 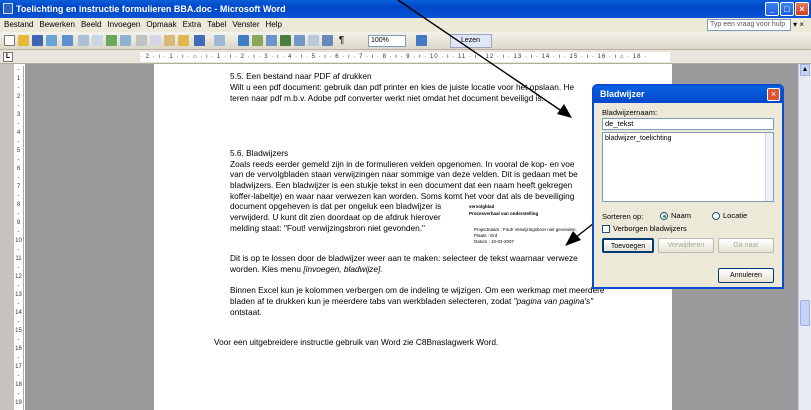 What do you see at coordinates (688, 124) in the screenshot?
I see `bookmark-name-input: de_tekst` at bounding box center [688, 124].